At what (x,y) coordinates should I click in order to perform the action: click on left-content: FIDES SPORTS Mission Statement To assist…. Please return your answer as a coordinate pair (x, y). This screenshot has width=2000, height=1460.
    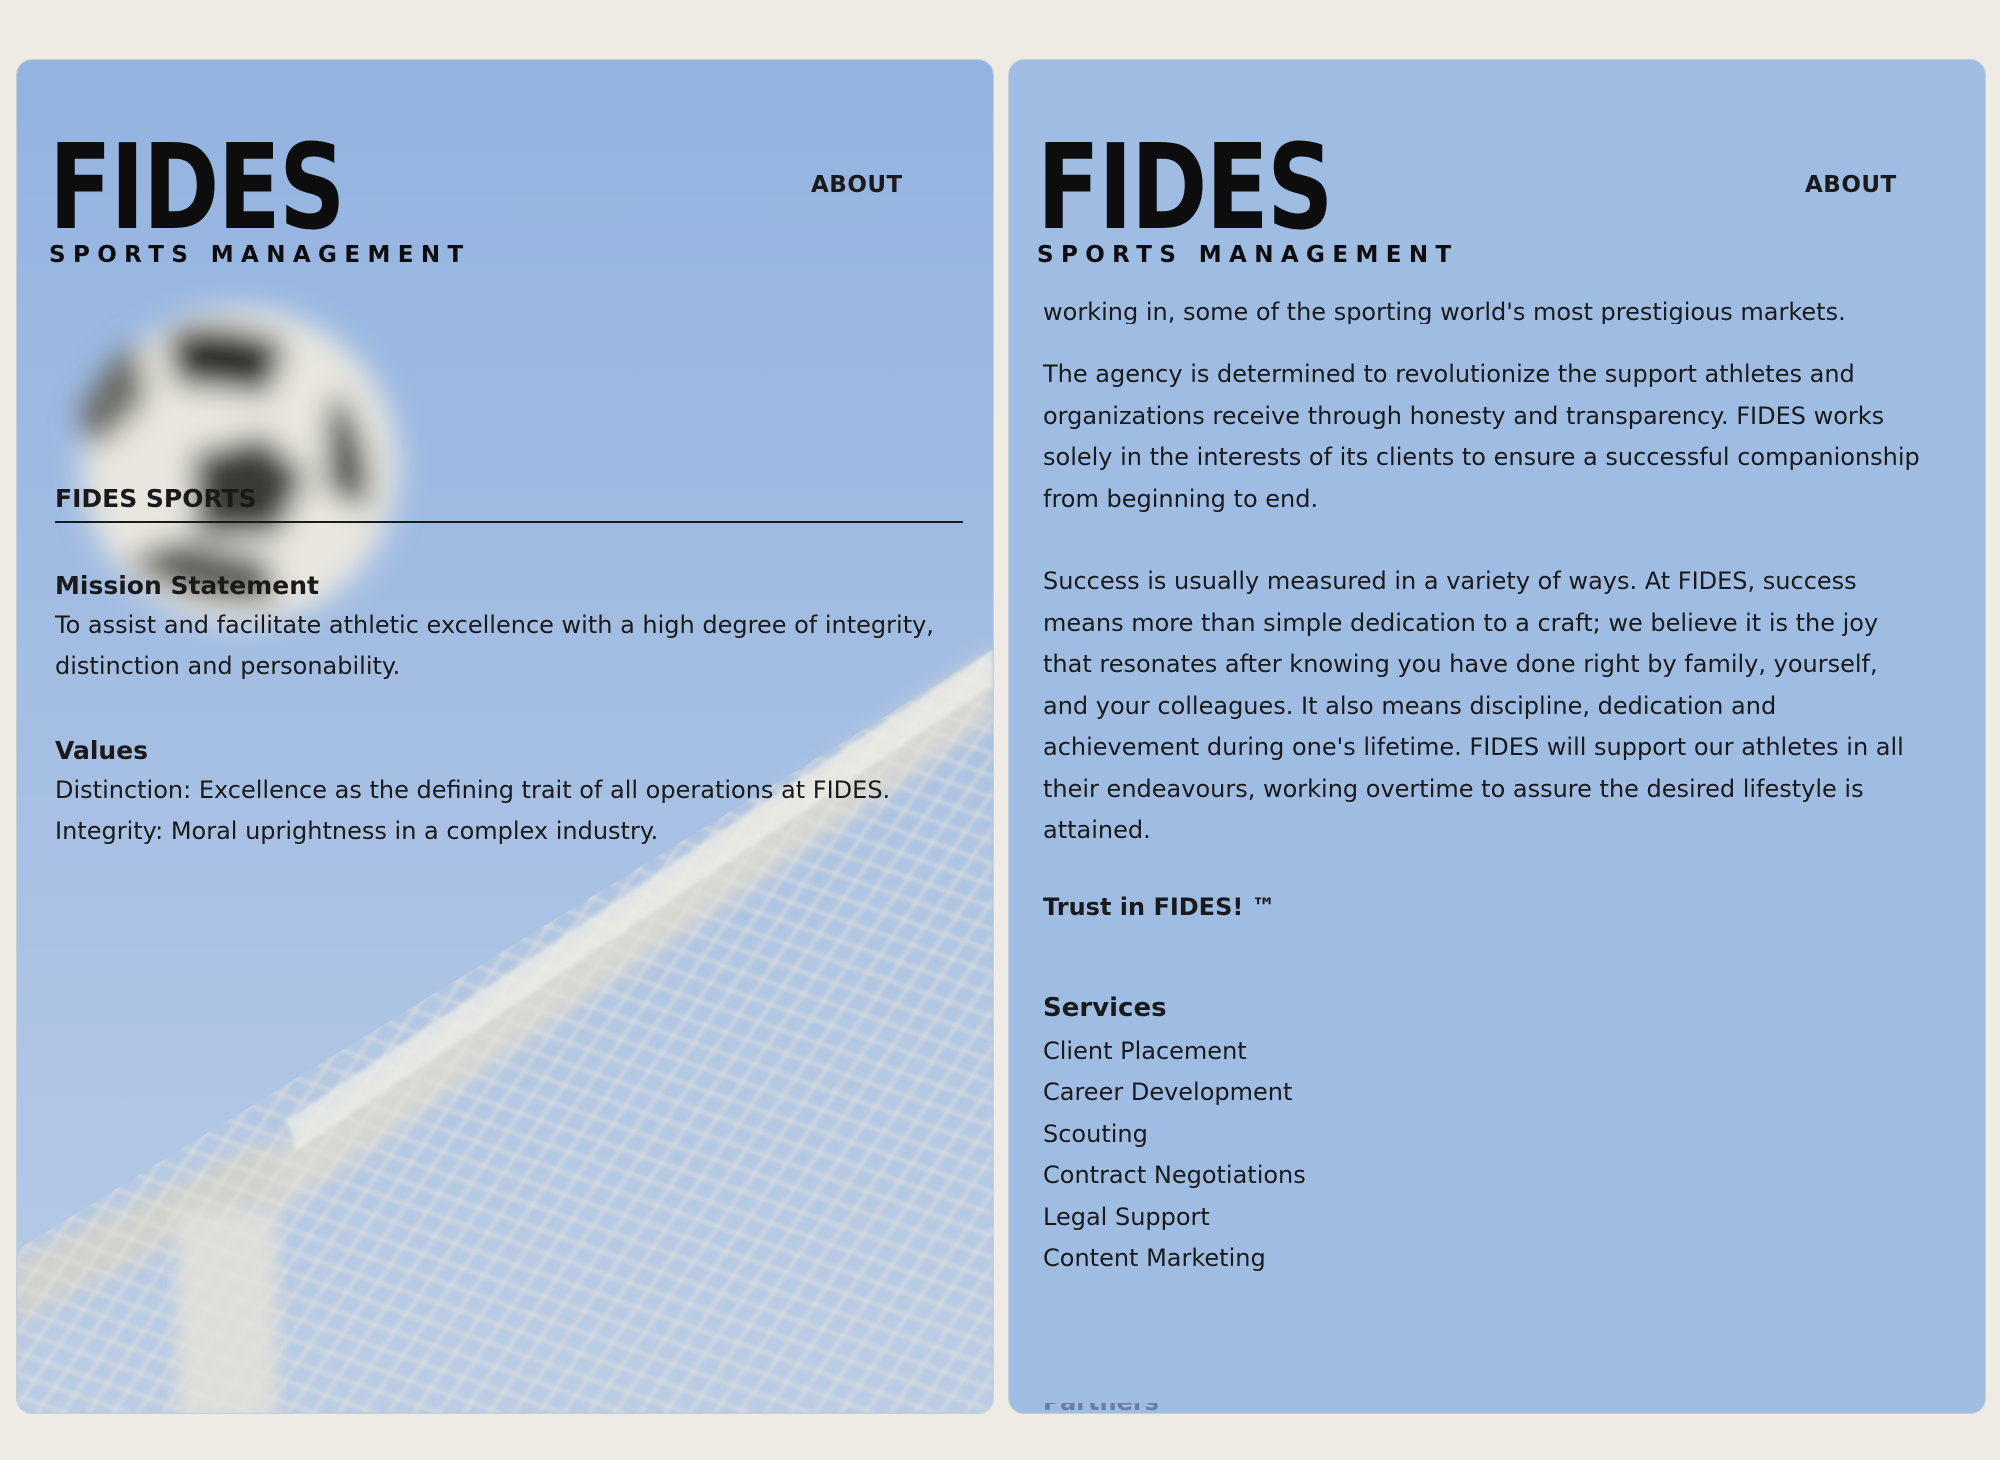
    Looking at the image, I should click on (509, 668).